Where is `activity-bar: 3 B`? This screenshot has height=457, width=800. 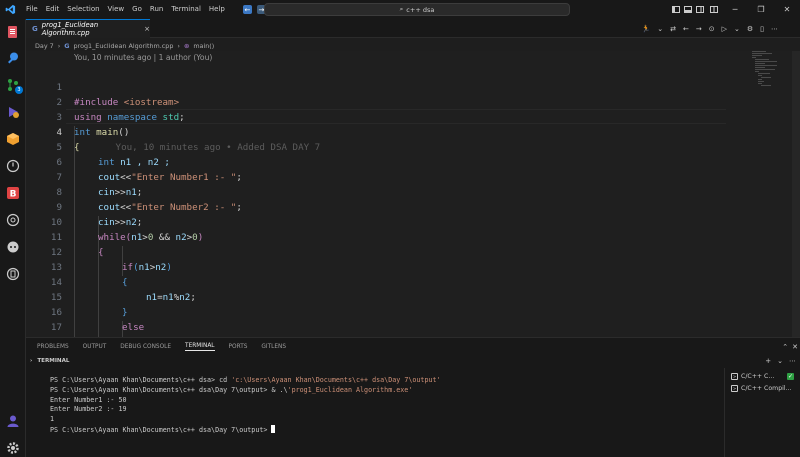 activity-bar: 3 B is located at coordinates (13, 238).